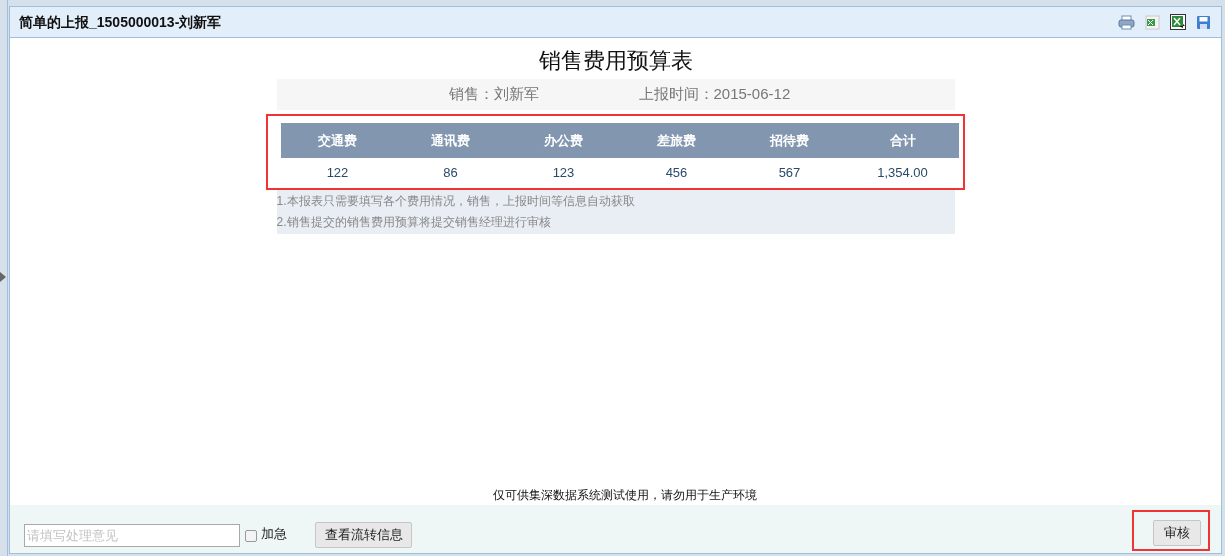 The image size is (1225, 556). What do you see at coordinates (450, 172) in the screenshot?
I see `table-cell: 86` at bounding box center [450, 172].